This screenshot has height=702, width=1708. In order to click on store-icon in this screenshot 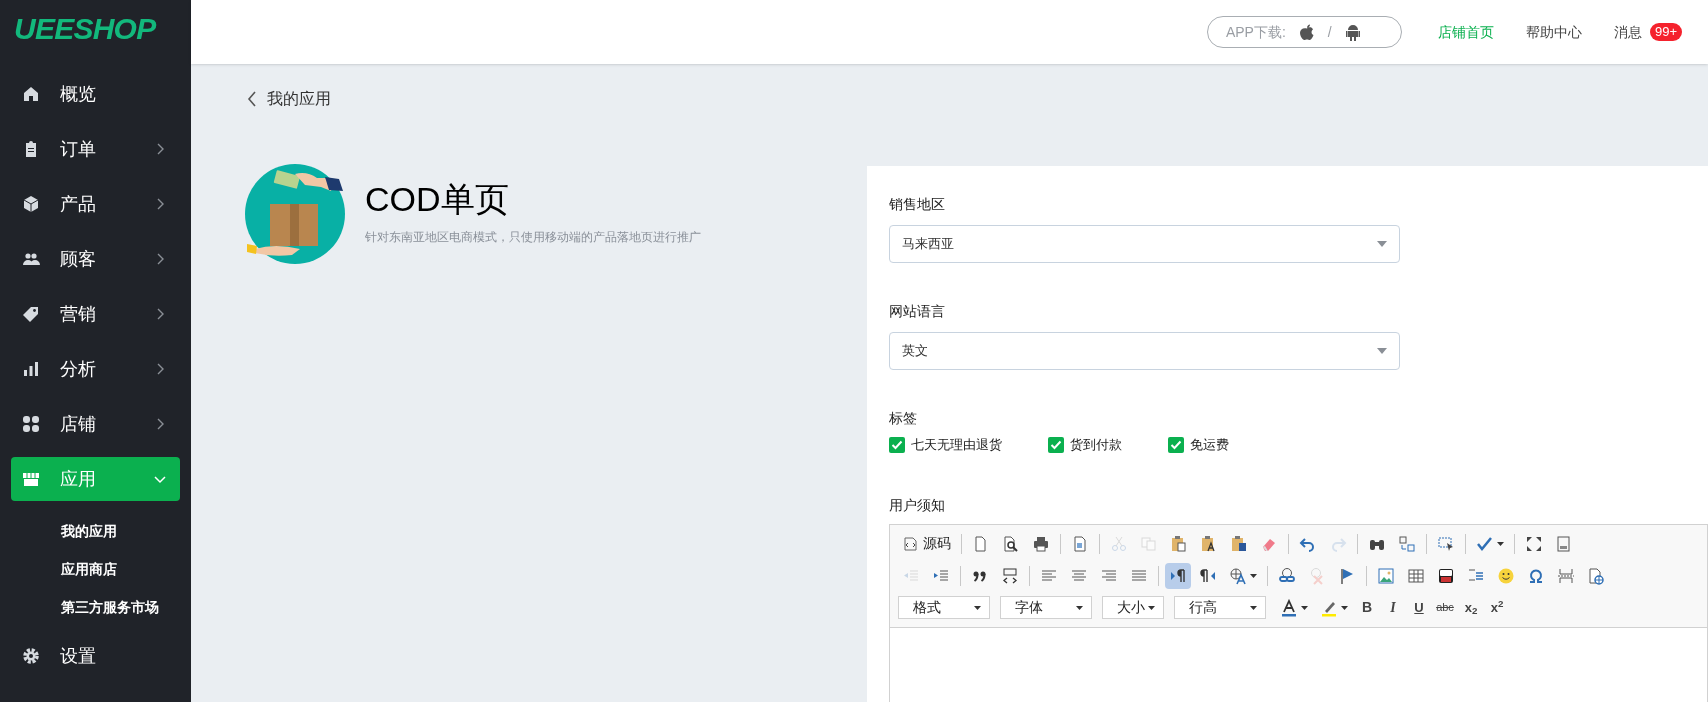, I will do `click(31, 479)`.